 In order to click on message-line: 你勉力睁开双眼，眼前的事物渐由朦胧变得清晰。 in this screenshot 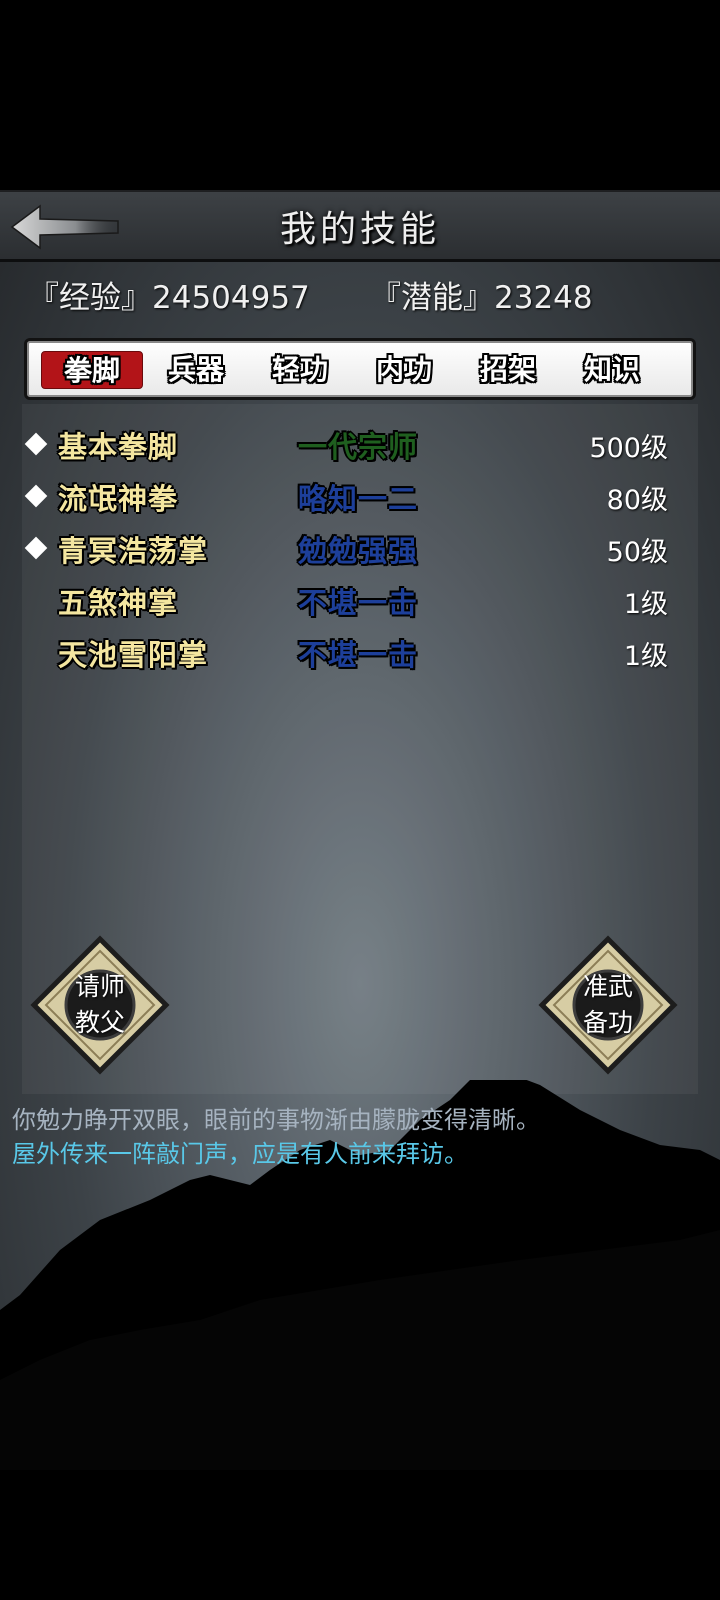, I will do `click(276, 1120)`.